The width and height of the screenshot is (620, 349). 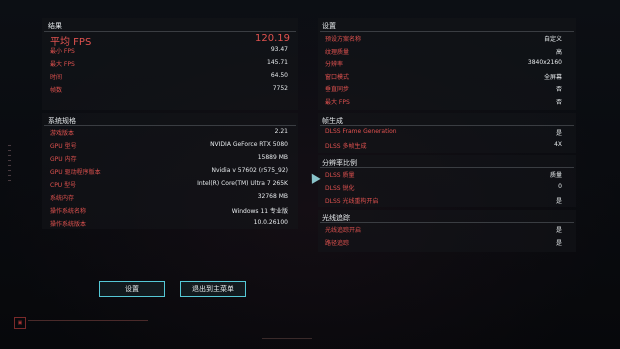 I want to click on ray-tracing-divider, so click(x=447, y=222).